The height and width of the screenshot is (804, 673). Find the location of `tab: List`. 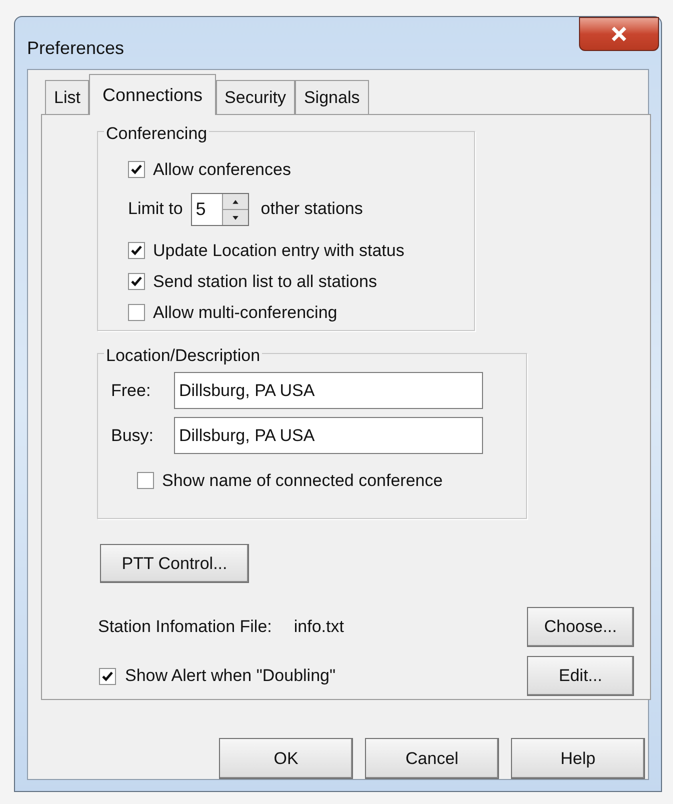

tab: List is located at coordinates (67, 97).